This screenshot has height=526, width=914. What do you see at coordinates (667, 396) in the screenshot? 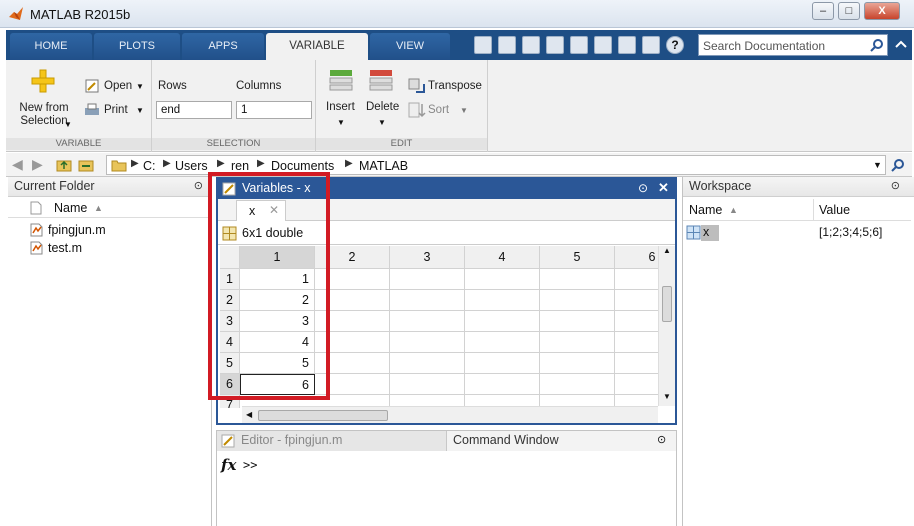
I see `scroll-down-icon: ▼` at bounding box center [667, 396].